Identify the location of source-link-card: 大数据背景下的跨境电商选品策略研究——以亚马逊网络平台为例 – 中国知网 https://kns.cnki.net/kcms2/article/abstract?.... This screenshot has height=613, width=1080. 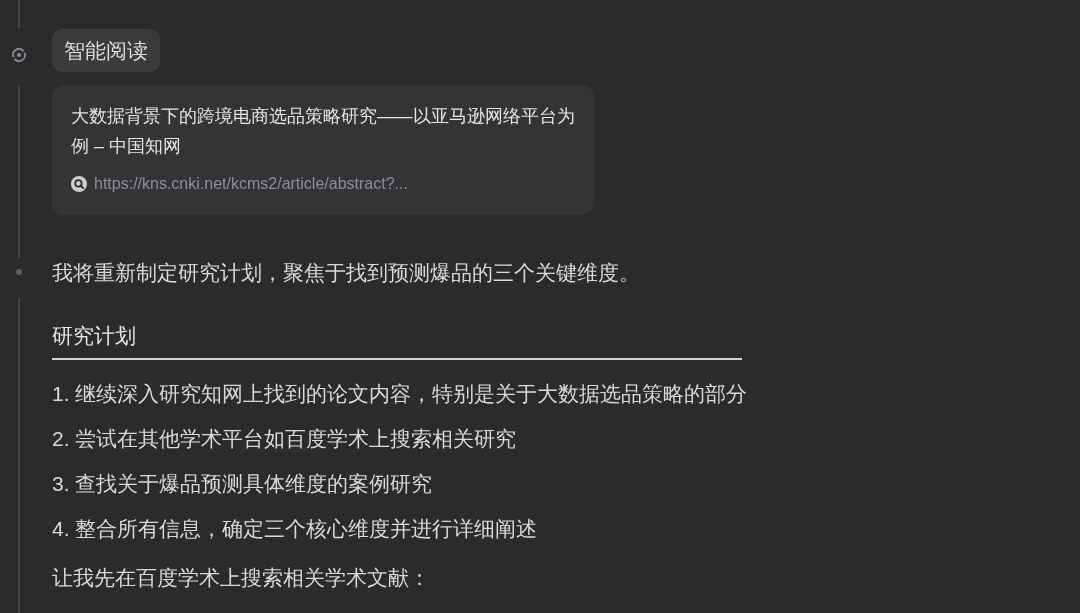
(323, 150).